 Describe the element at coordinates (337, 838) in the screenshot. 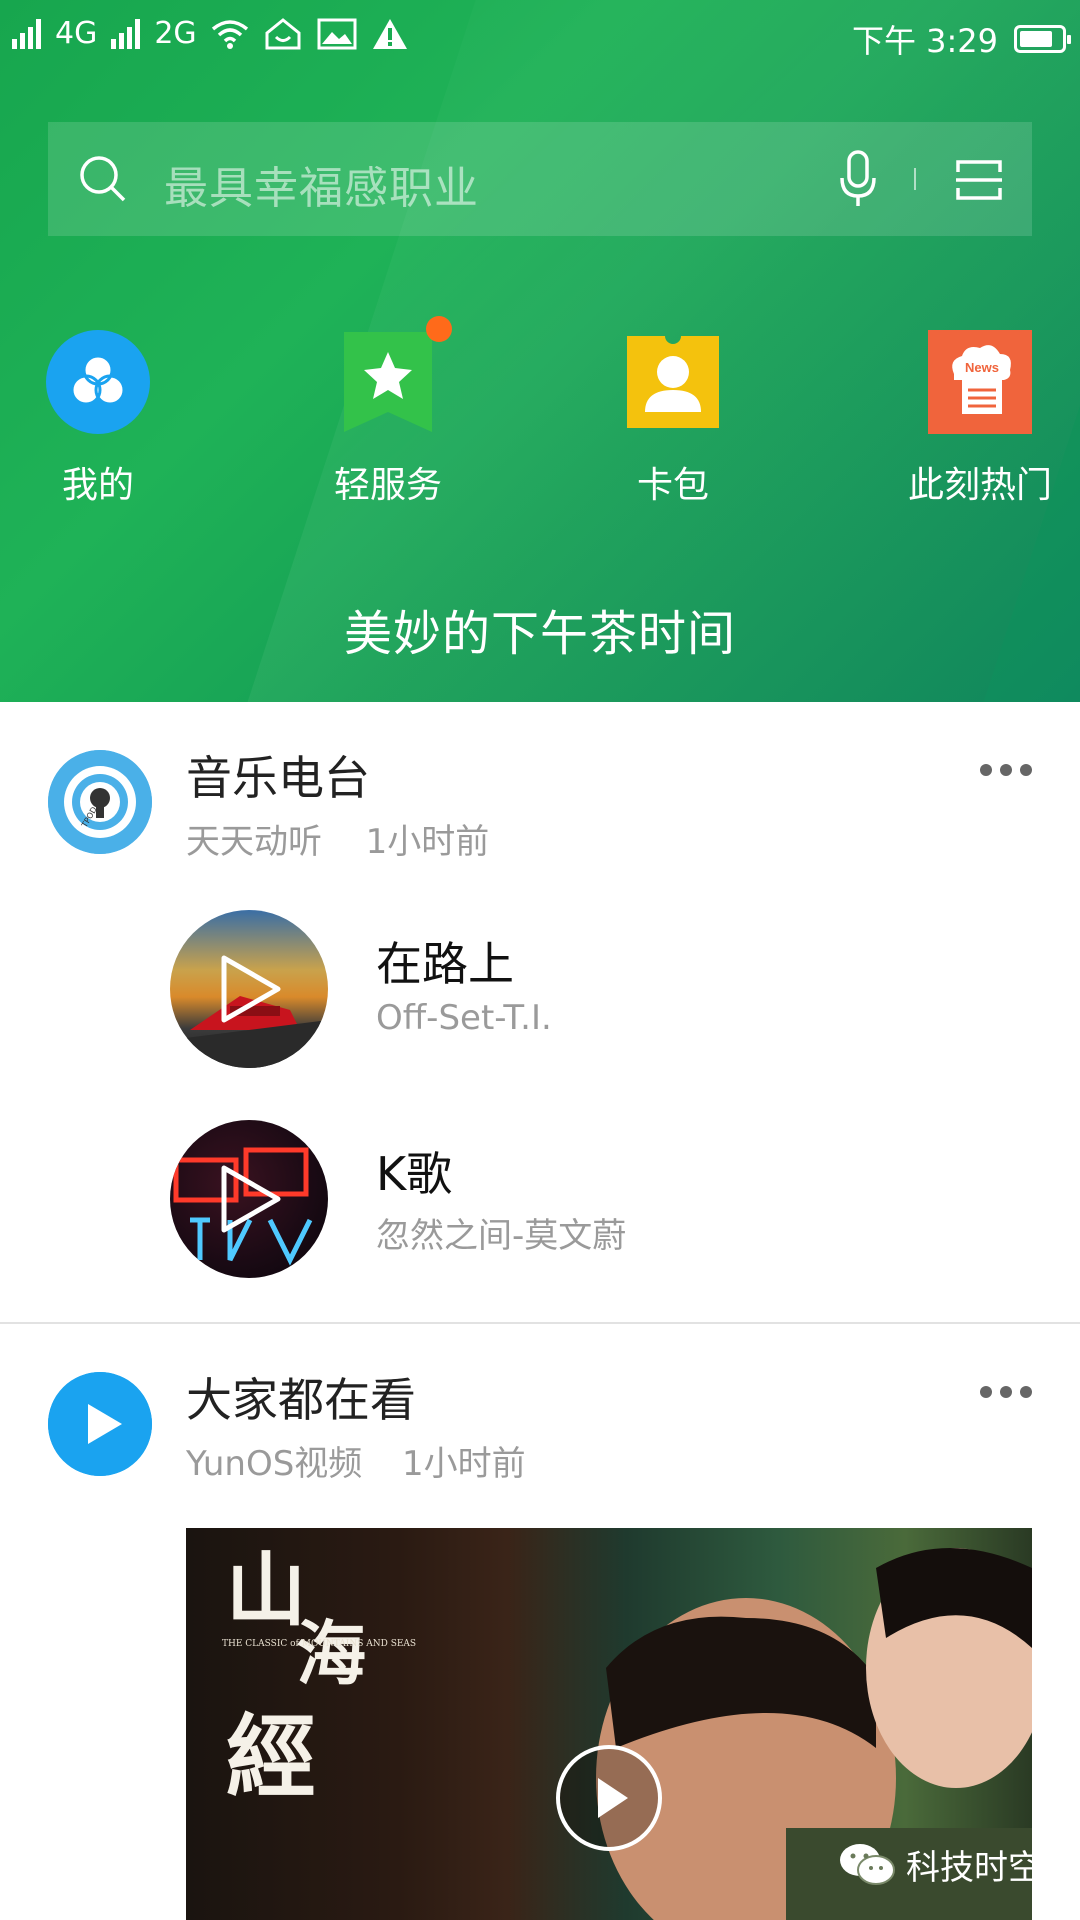

I see `card-subtitle: 天天动听 1小时前` at that location.